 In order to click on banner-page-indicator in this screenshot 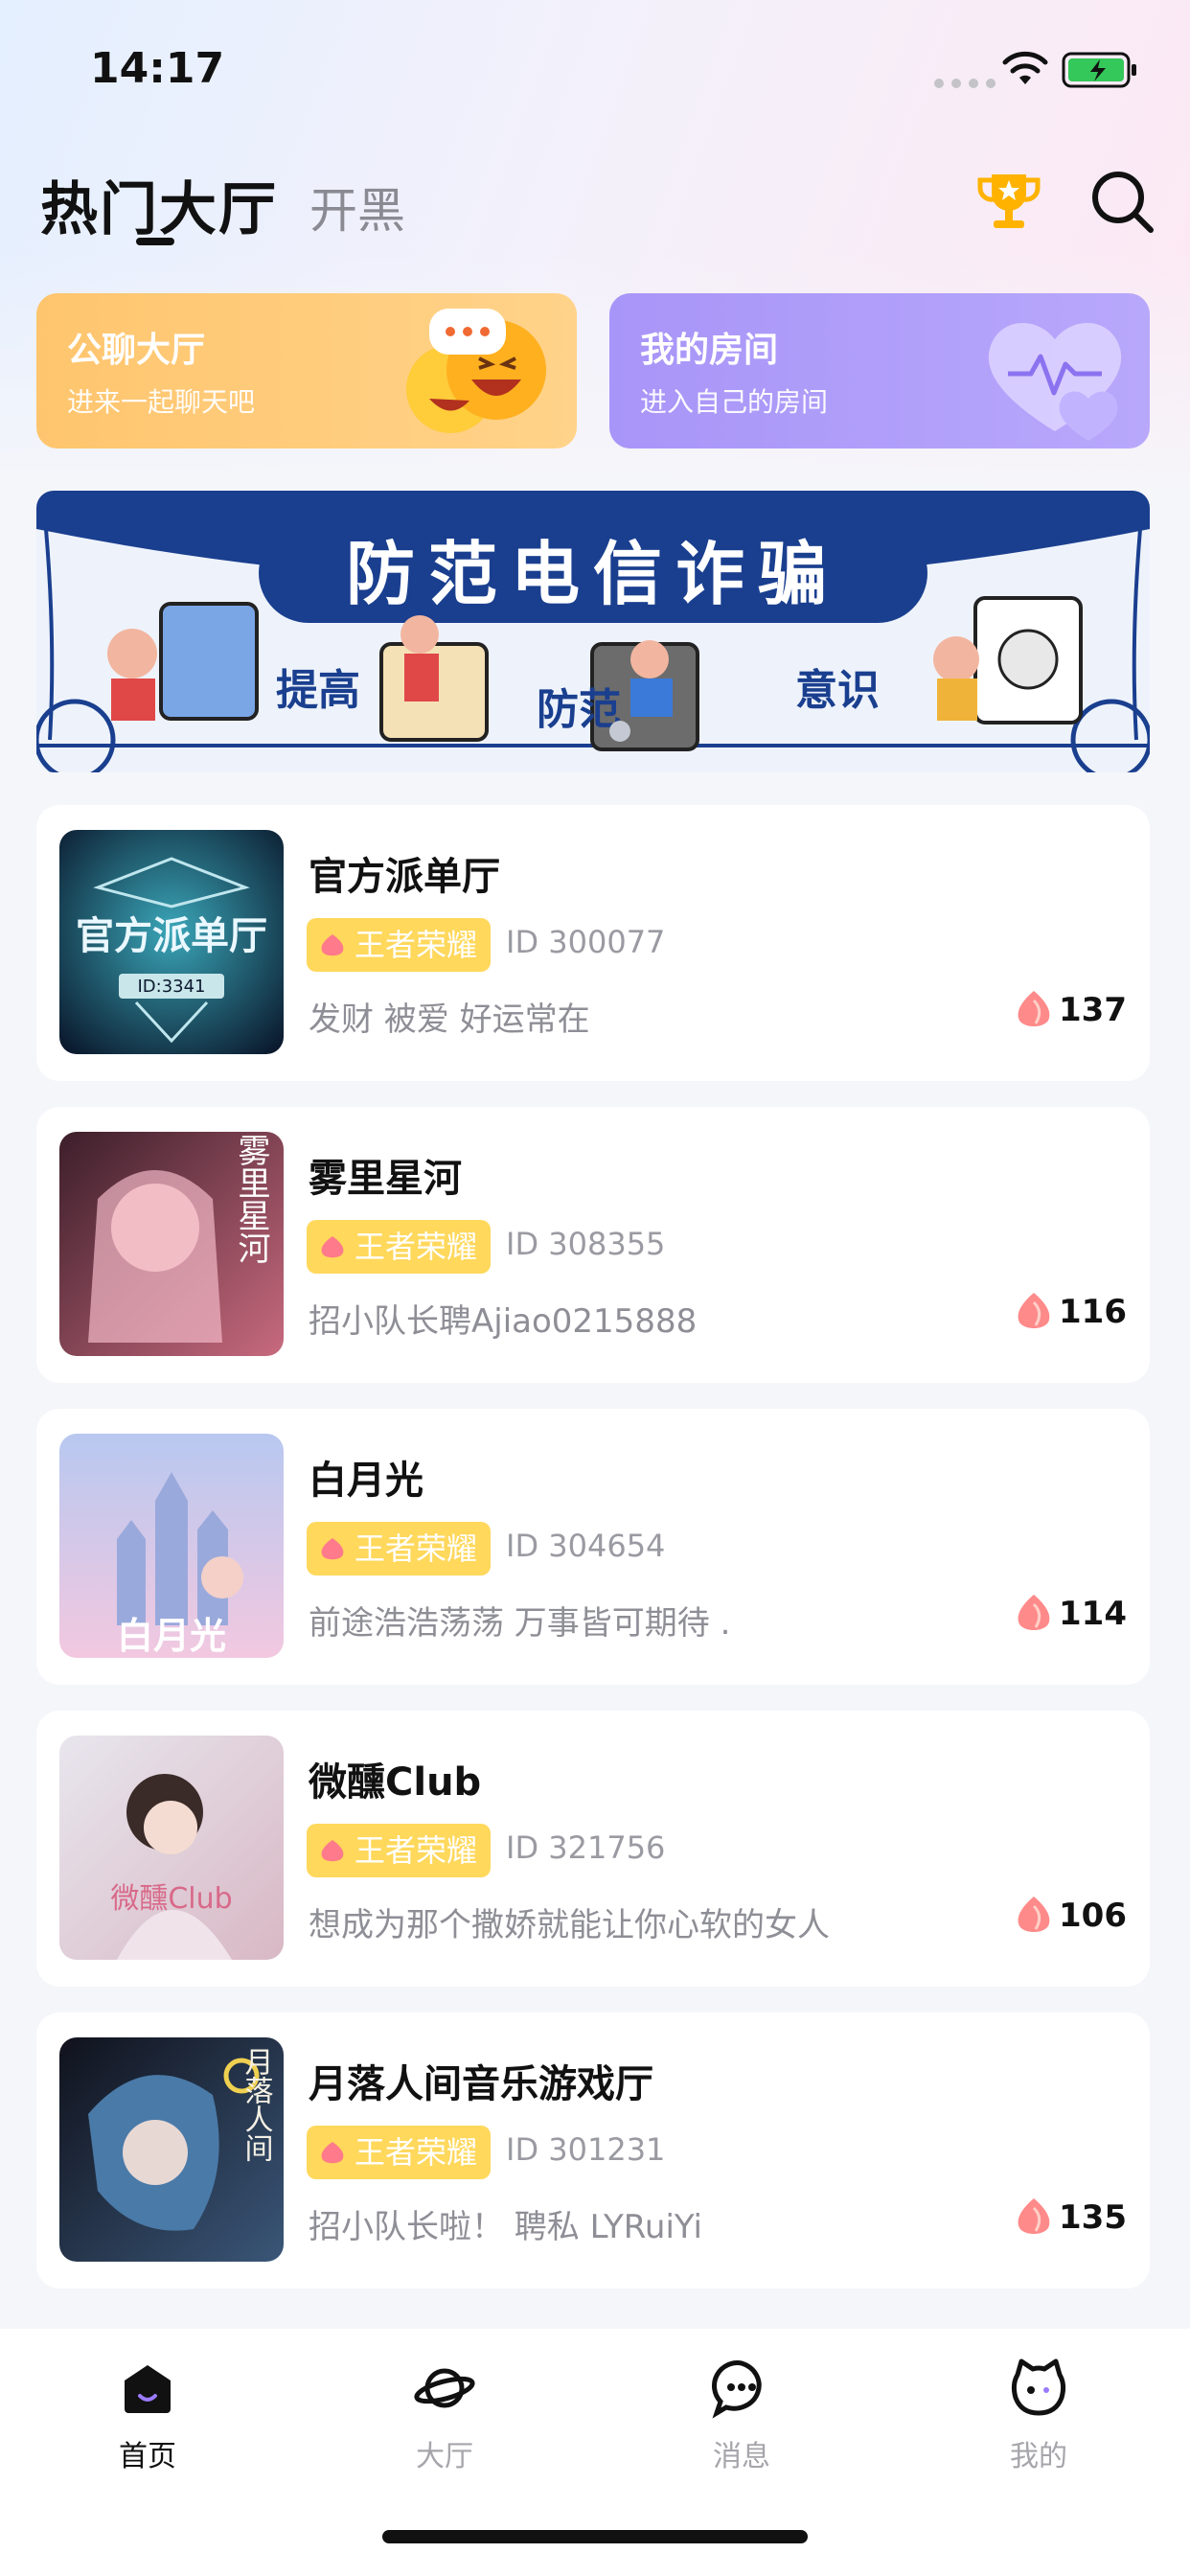, I will do `click(620, 731)`.